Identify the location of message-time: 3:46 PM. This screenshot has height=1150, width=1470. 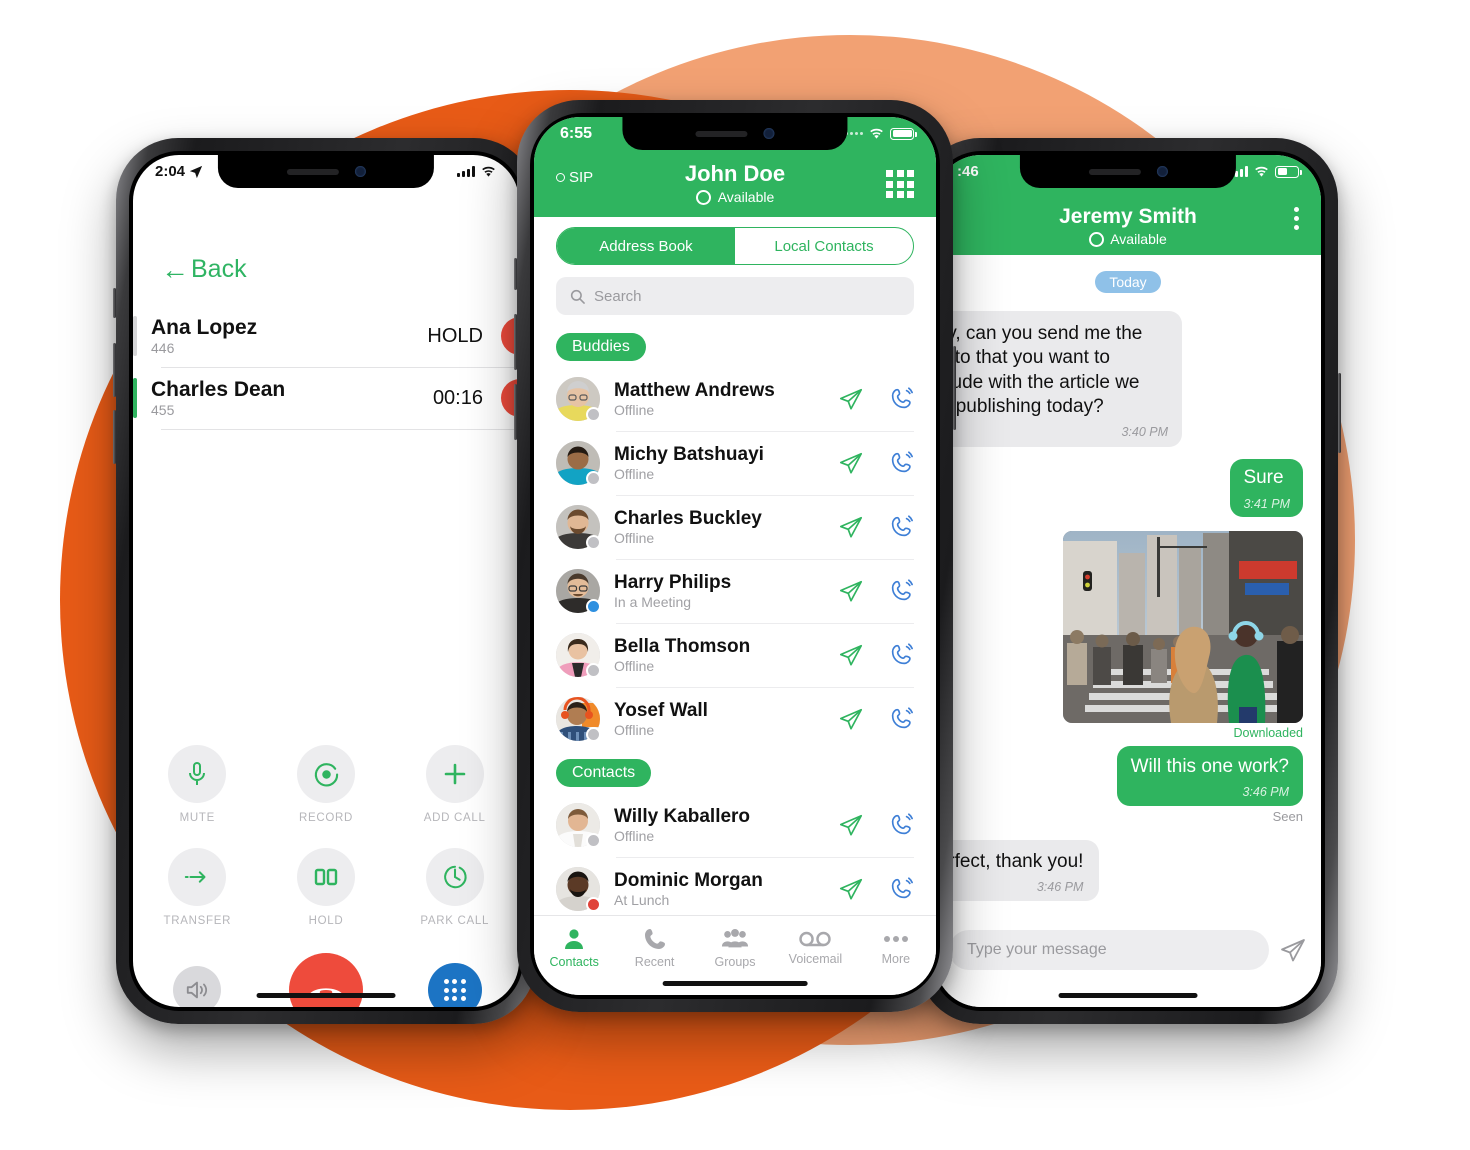
(1060, 887).